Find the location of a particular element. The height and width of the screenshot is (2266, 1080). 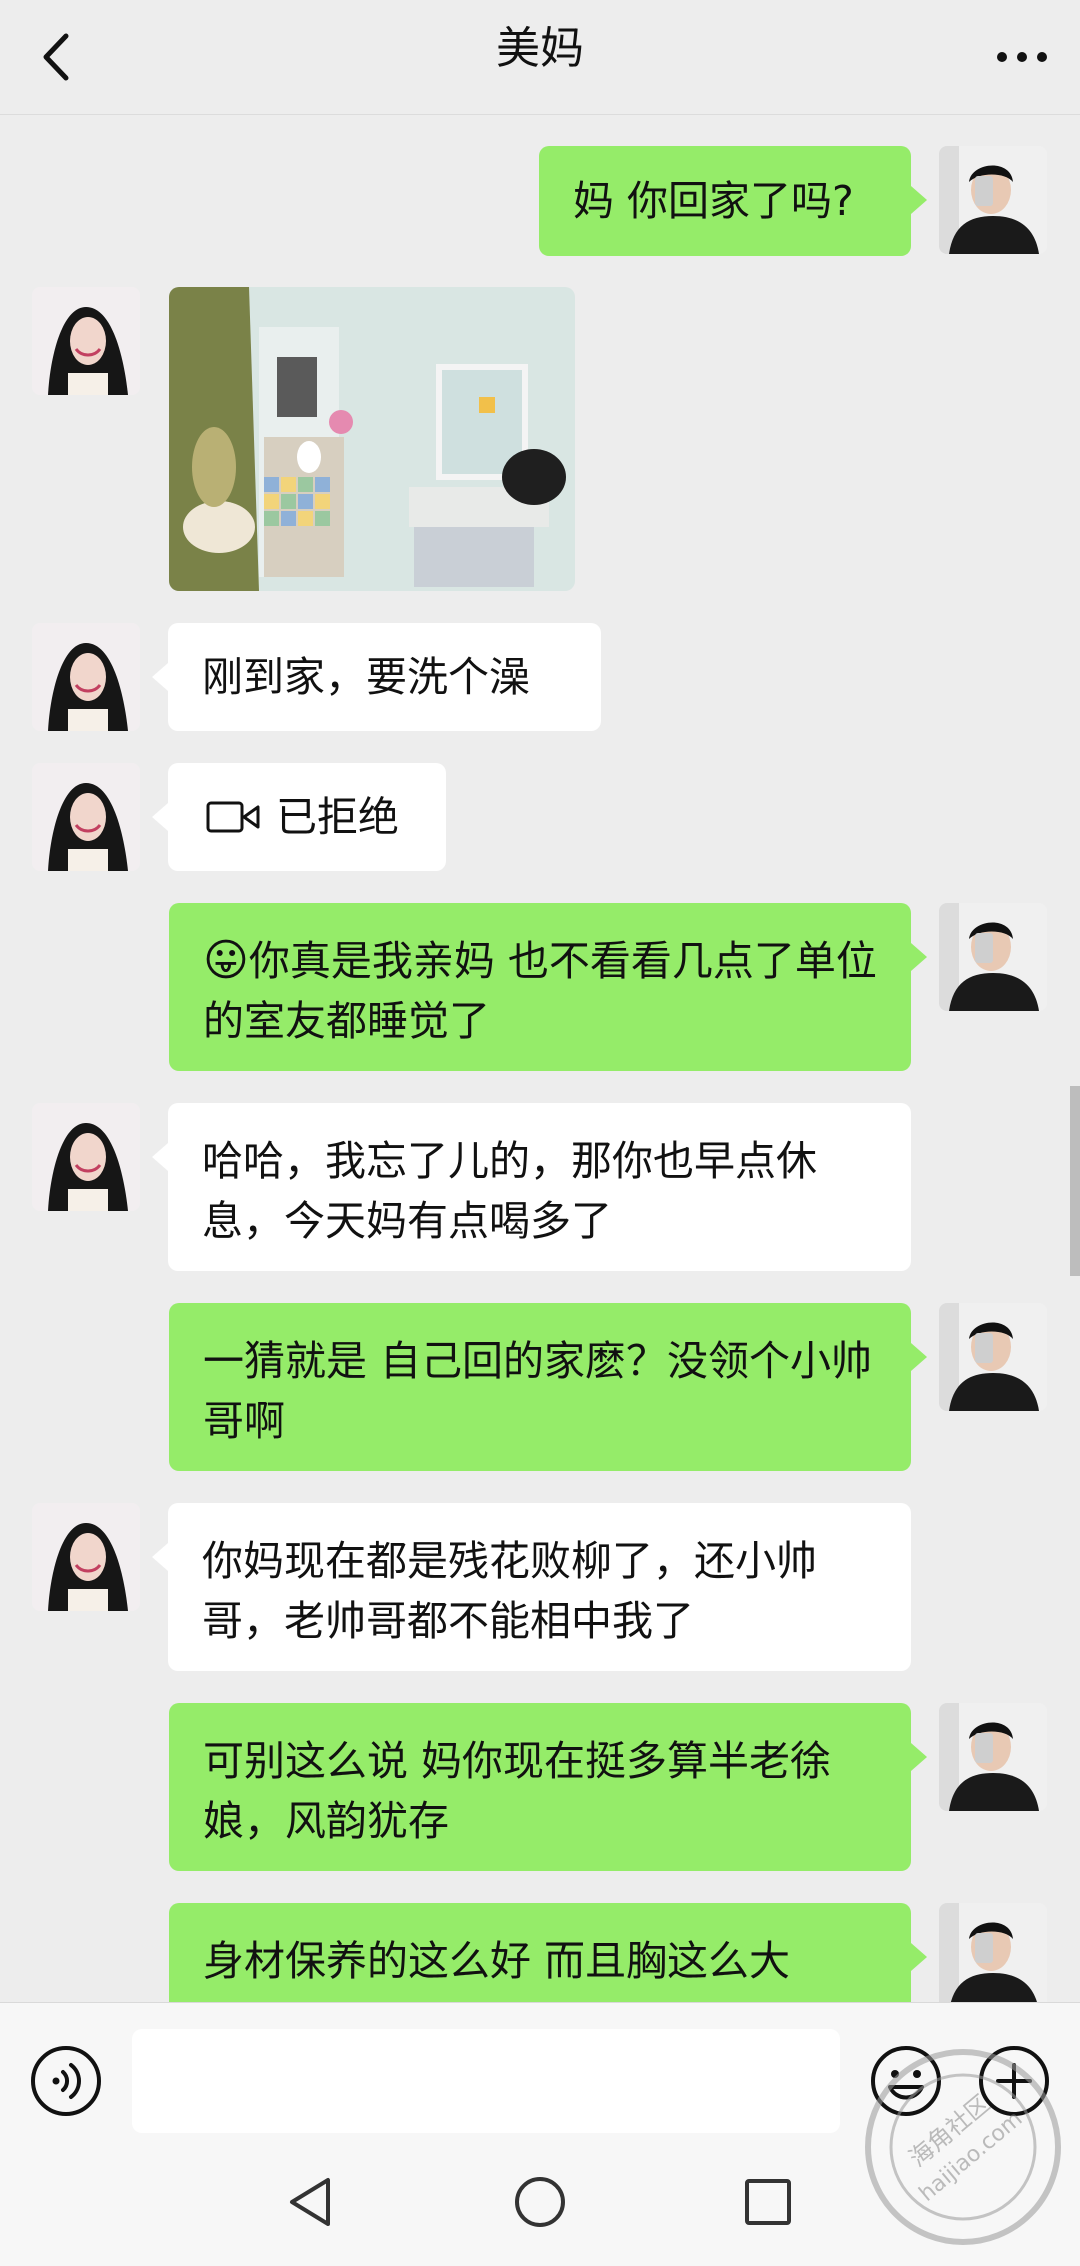

message-bubble-outgoing: 妈 你回家了吗? is located at coordinates (733, 201).